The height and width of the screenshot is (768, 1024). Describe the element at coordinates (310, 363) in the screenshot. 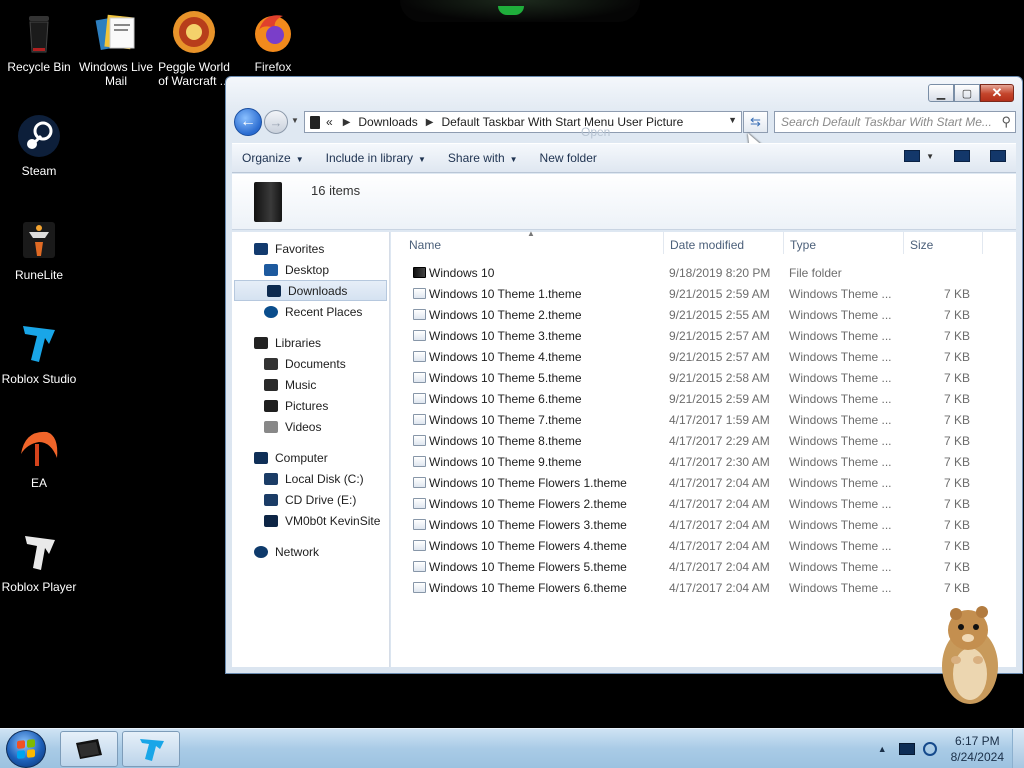

I see `nav-item-documents: Documents` at that location.